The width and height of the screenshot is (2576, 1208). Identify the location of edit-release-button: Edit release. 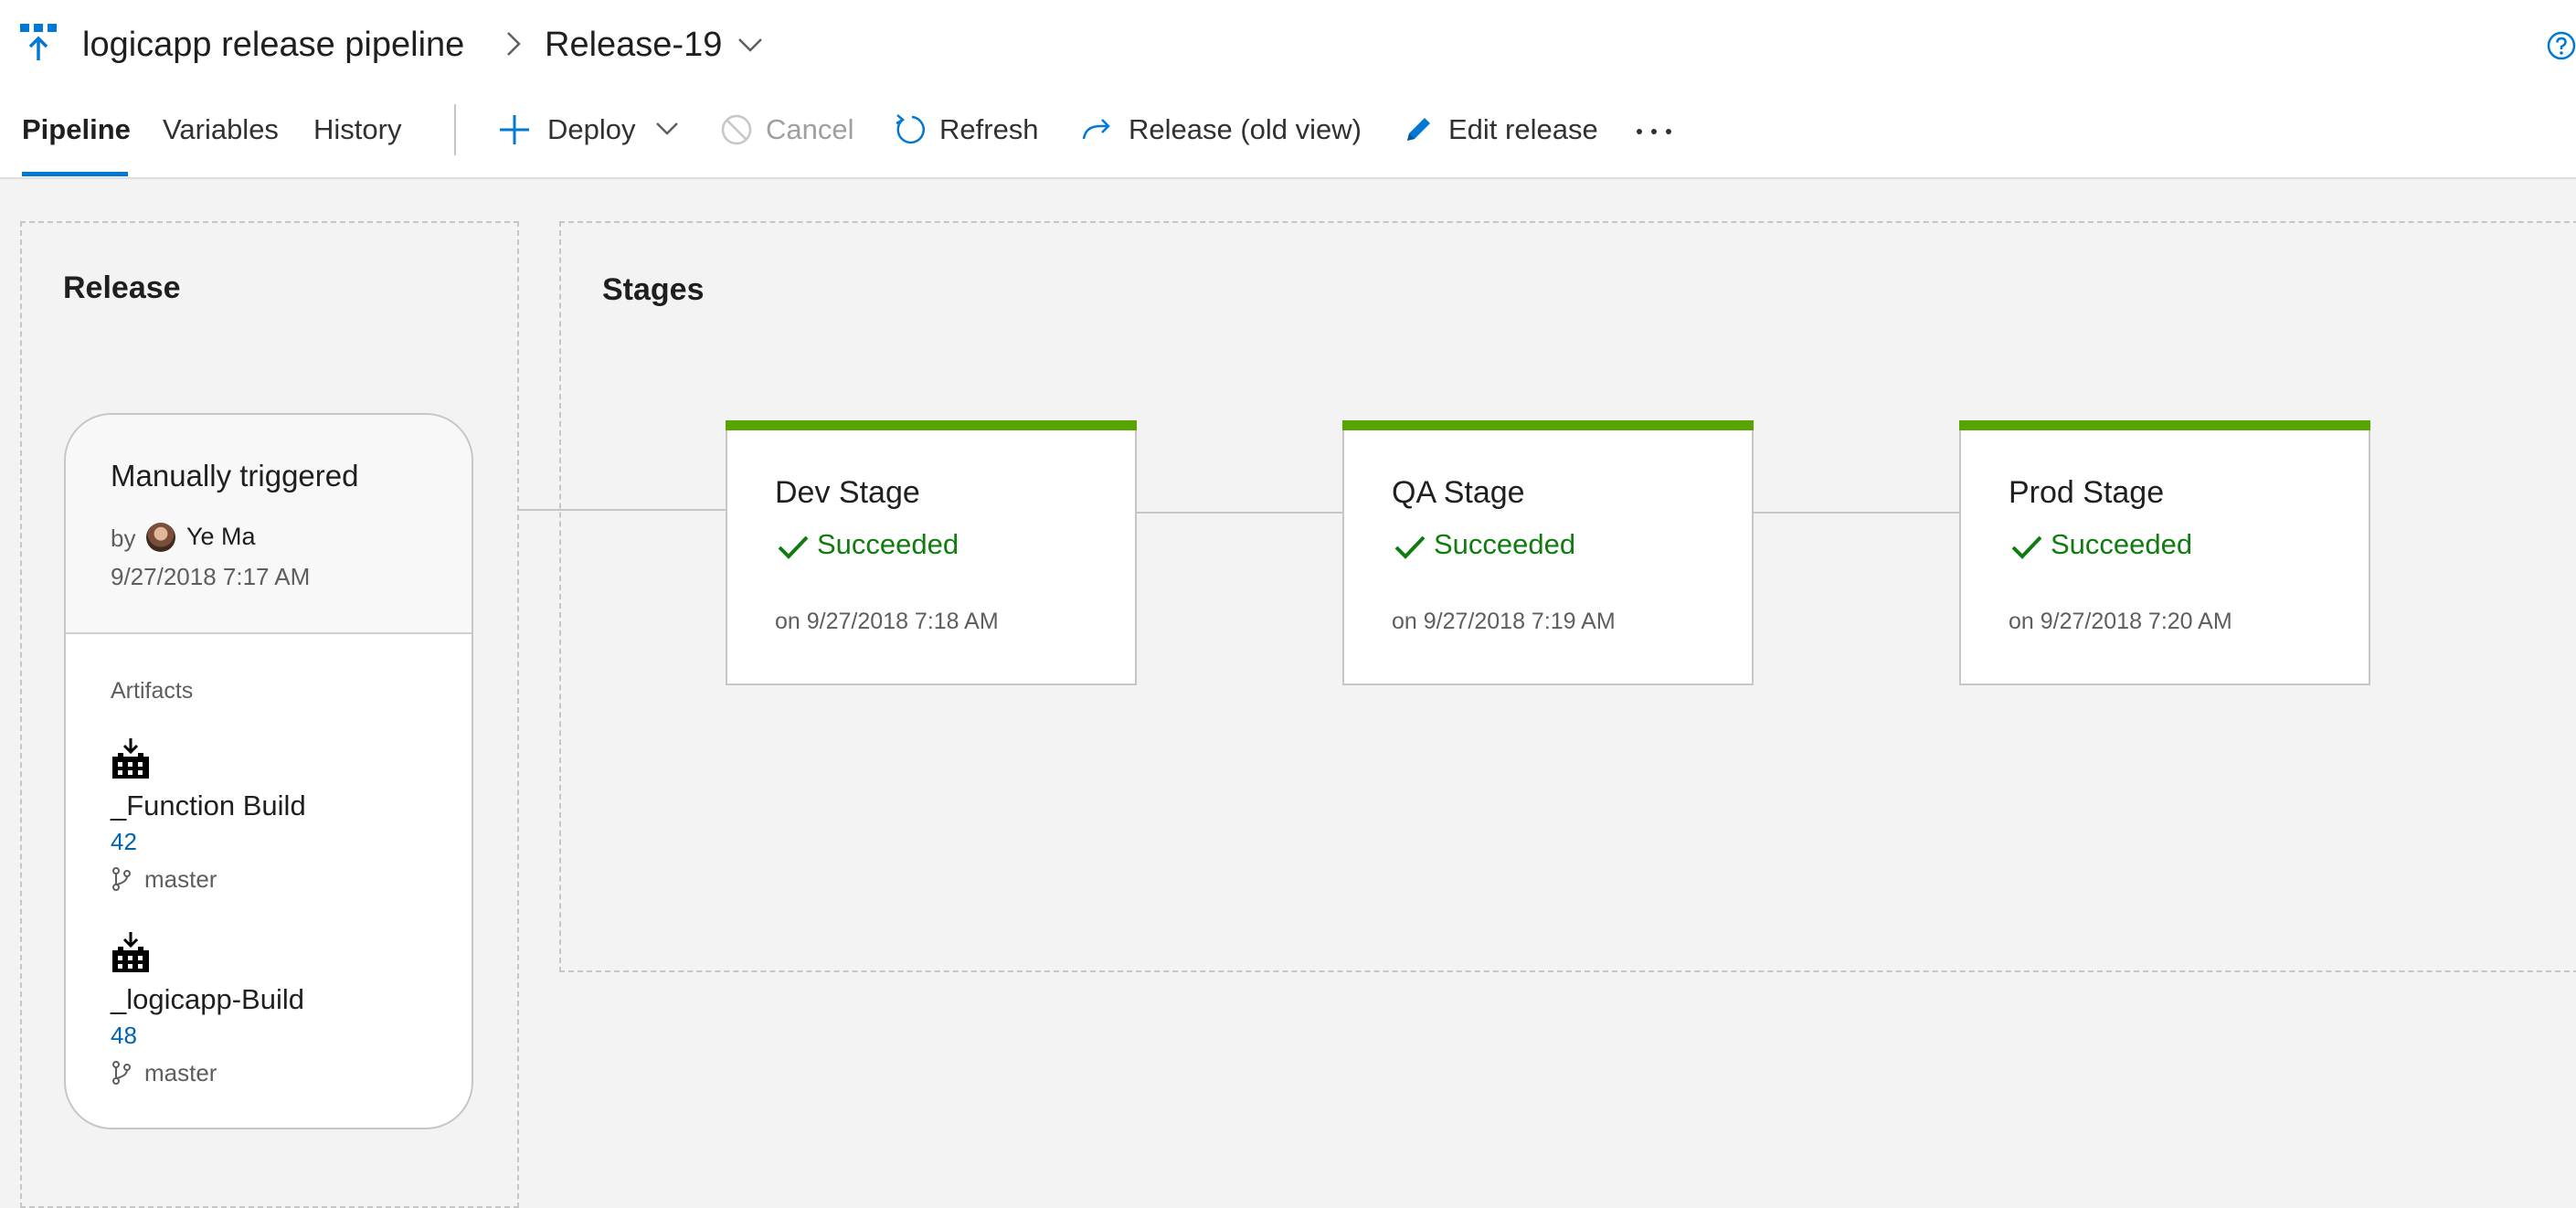
(1523, 130).